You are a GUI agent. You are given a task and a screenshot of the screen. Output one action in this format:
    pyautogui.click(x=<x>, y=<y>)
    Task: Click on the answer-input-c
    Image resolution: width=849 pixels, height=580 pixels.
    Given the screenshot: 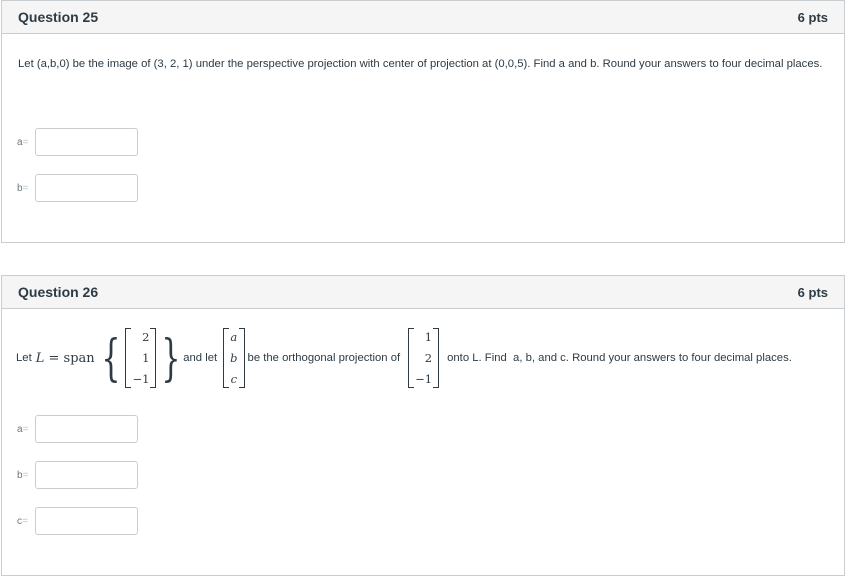 What is the action you would take?
    pyautogui.click(x=86, y=521)
    